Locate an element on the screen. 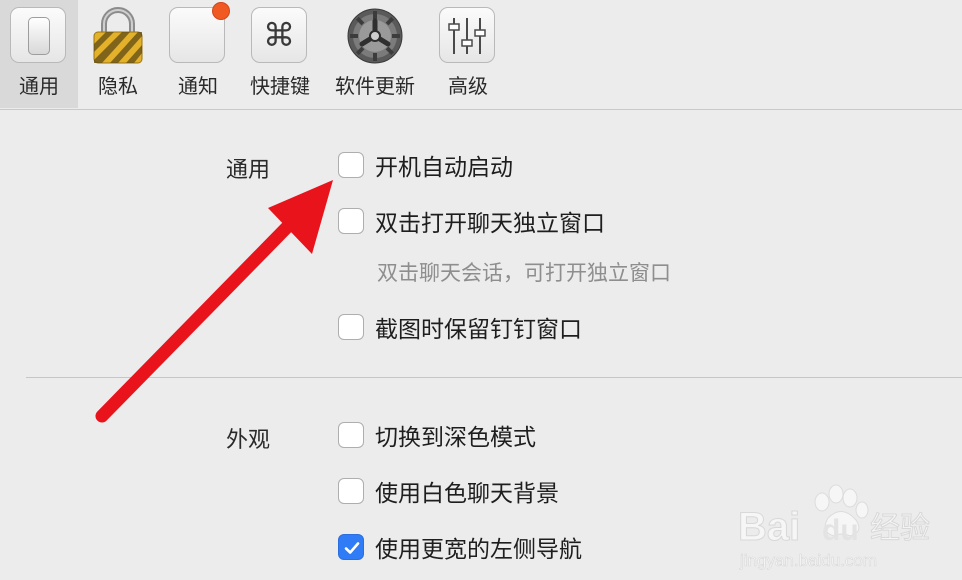  tab-general: 通用 is located at coordinates (39, 54).